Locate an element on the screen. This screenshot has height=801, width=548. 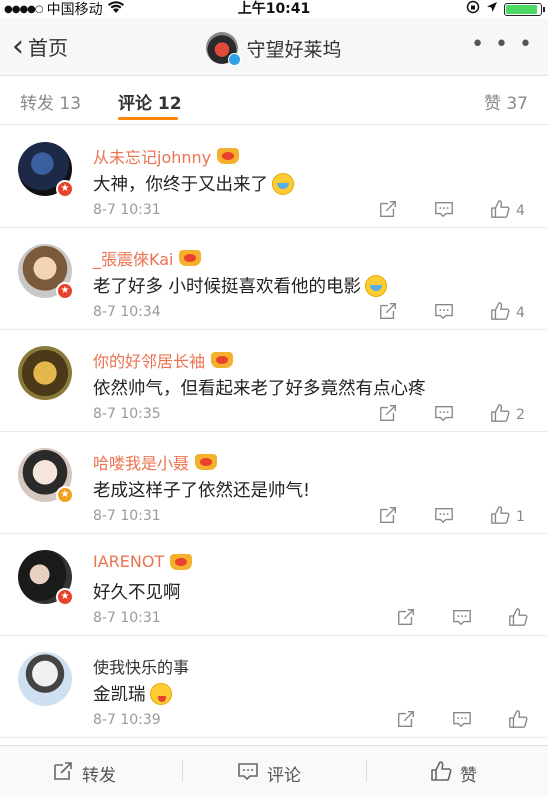
comment-item: 使我快乐的事 金凯瑞 8-7 10:39 is located at coordinates (274, 687).